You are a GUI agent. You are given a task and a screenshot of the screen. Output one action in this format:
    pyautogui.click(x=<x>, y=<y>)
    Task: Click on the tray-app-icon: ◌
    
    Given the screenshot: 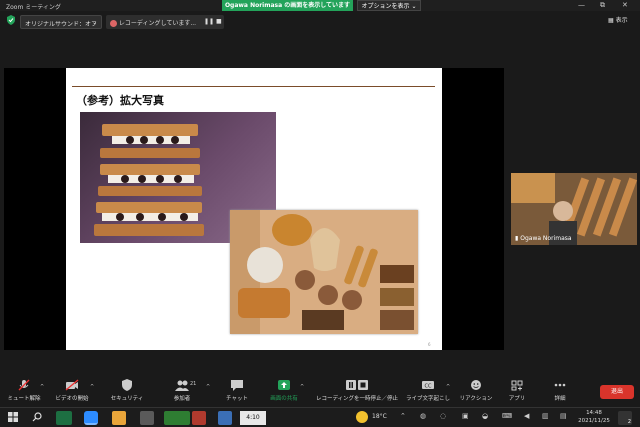 What is the action you would take?
    pyautogui.click(x=443, y=416)
    